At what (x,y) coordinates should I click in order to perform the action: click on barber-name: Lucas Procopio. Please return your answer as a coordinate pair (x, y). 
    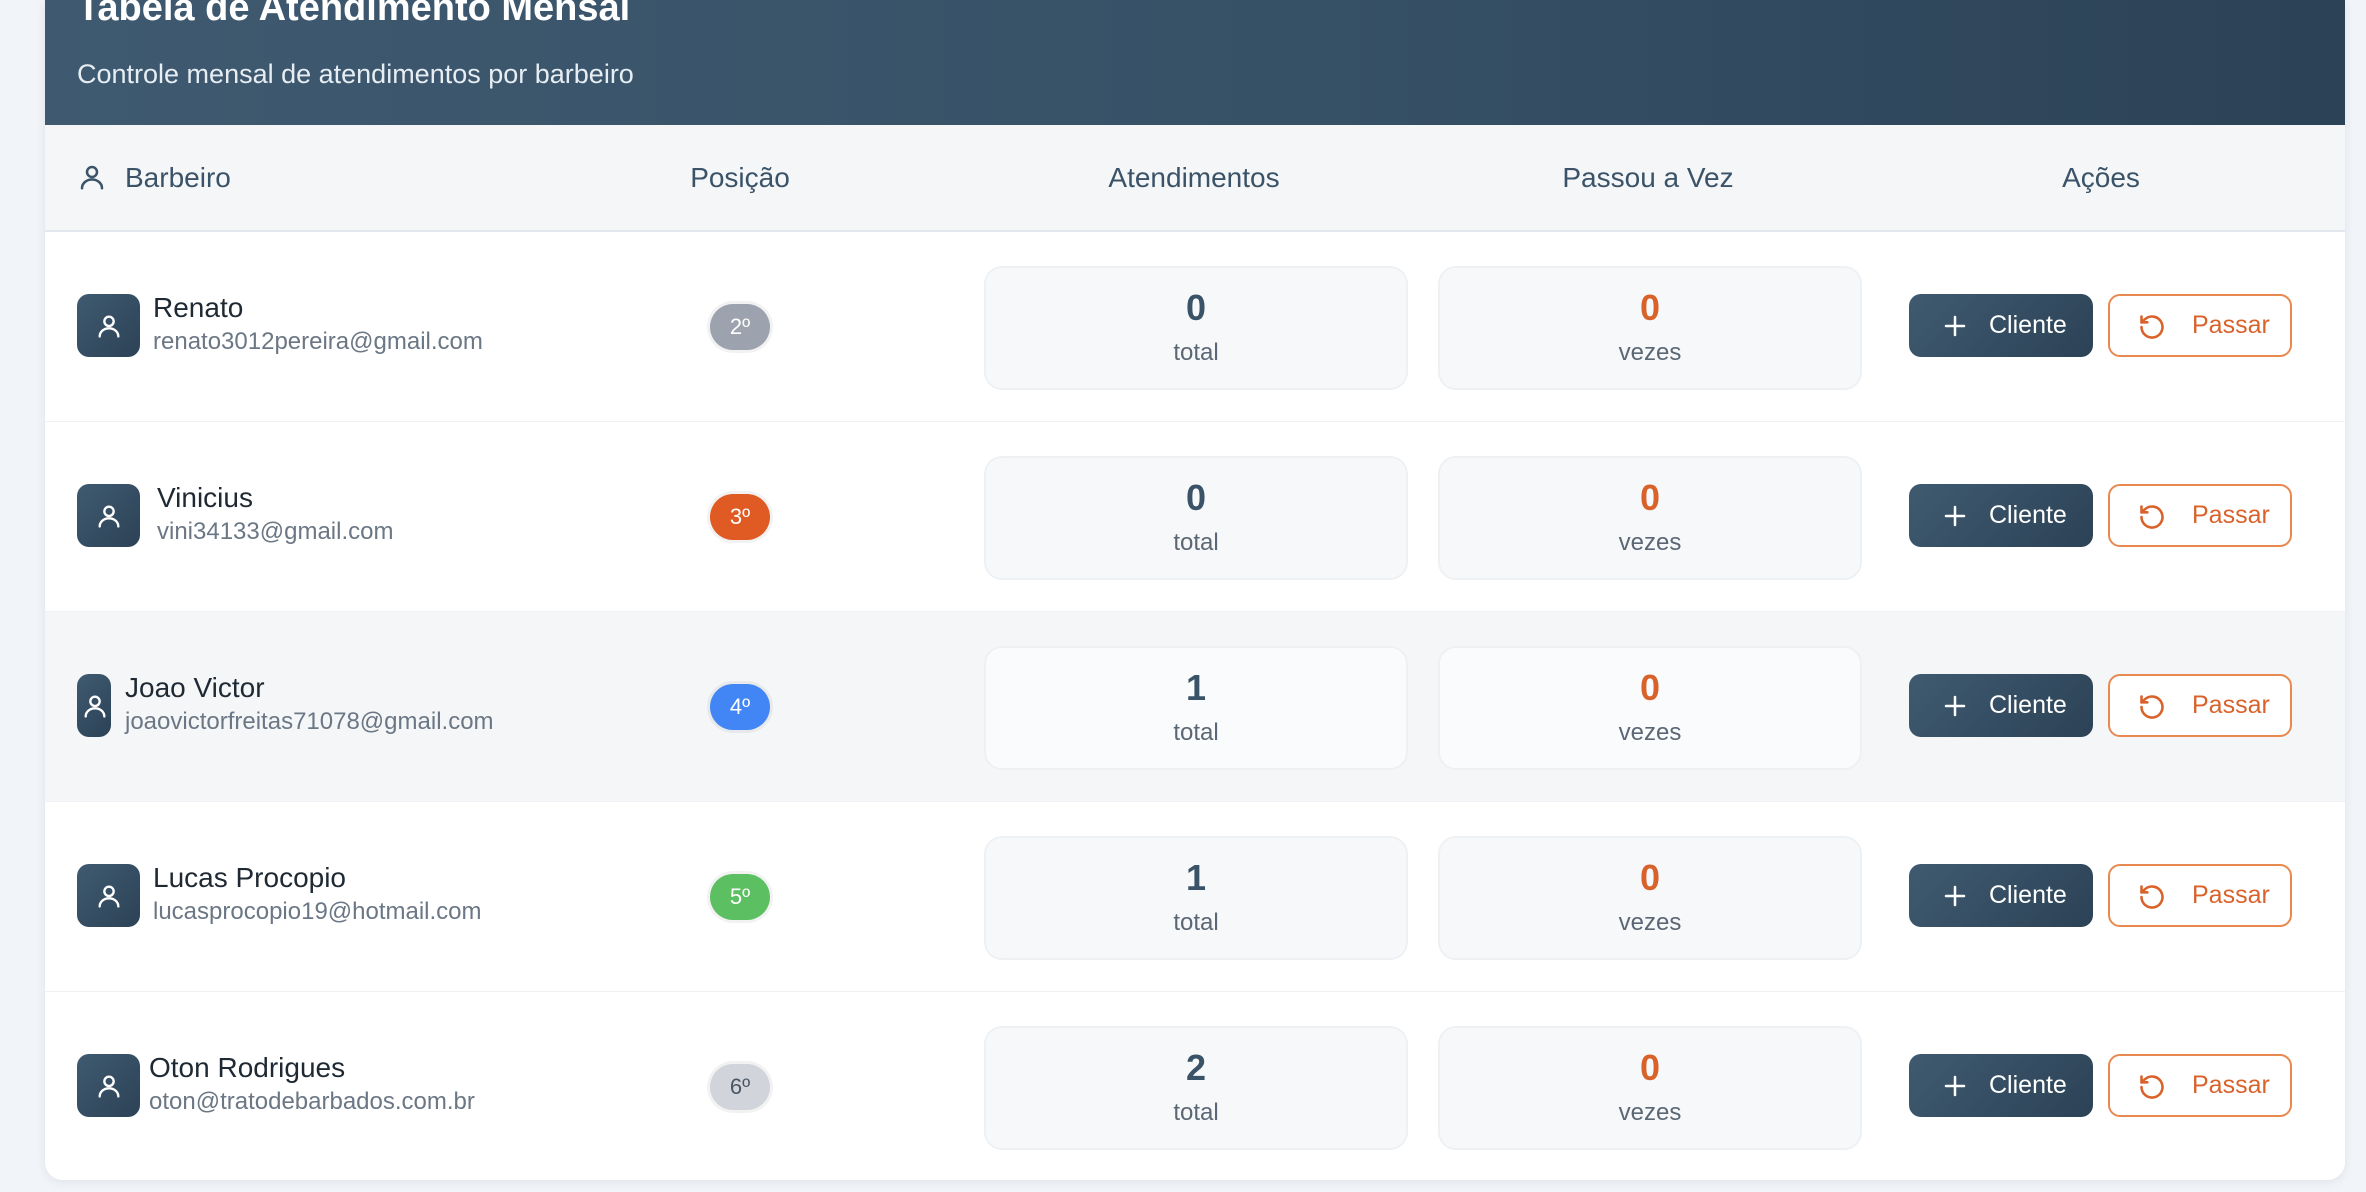
    Looking at the image, I should click on (250, 877).